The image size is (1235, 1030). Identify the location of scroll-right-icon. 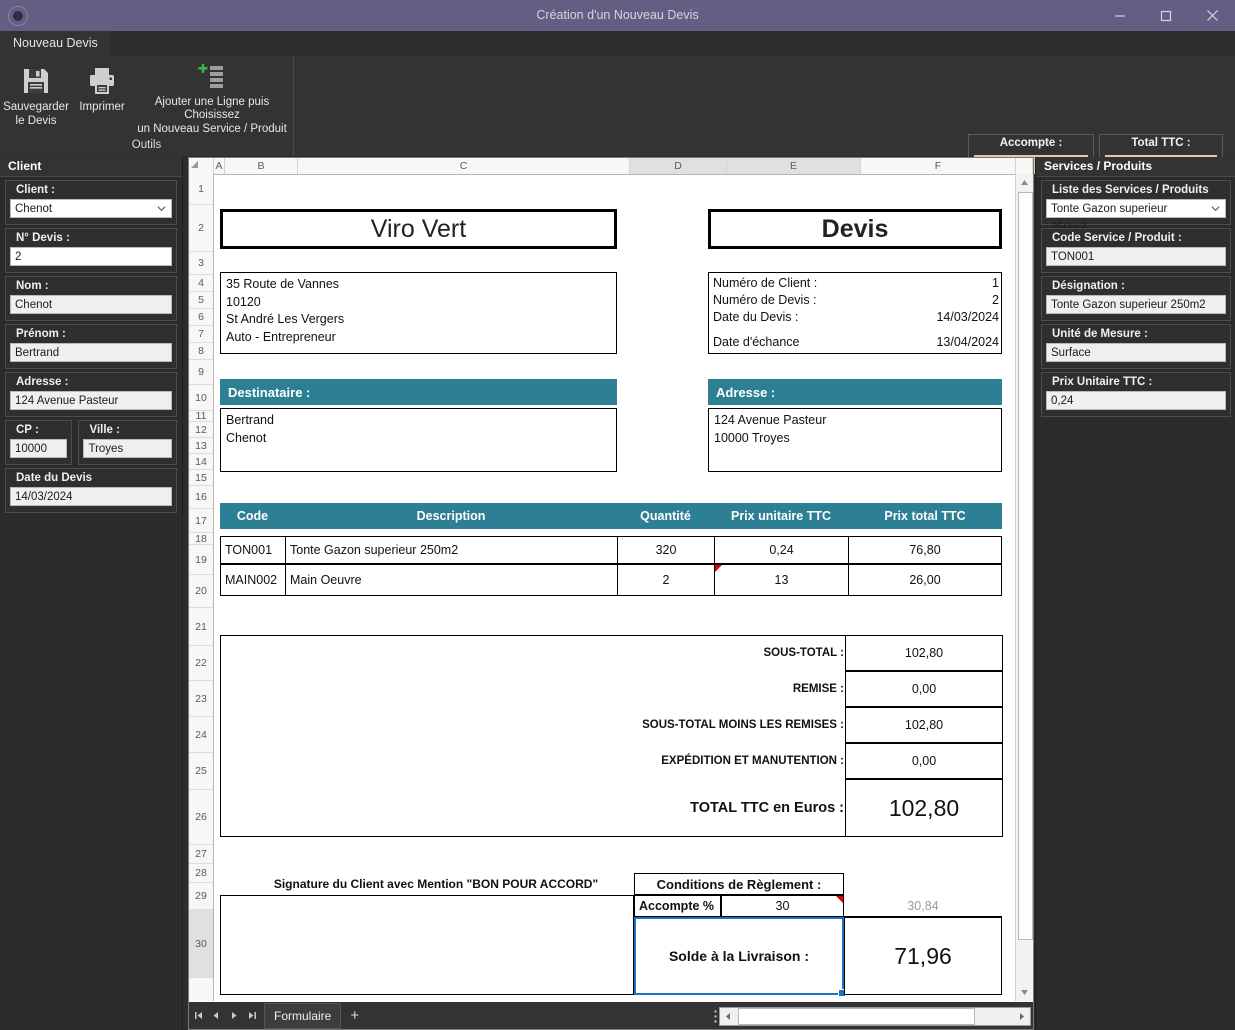
(1021, 1016).